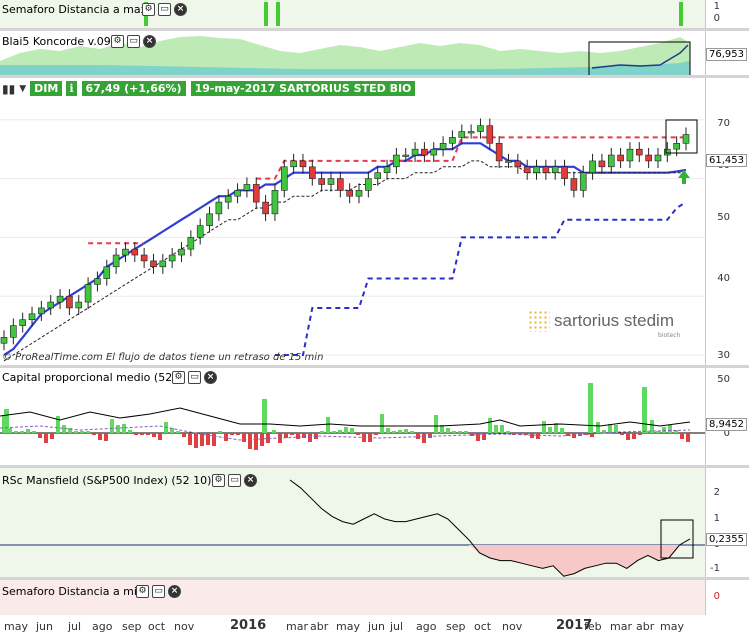  Describe the element at coordinates (107, 480) in the screenshot. I see `mansfield-title: RSc Mansfield (S&P500 Index) (52 10)` at that location.